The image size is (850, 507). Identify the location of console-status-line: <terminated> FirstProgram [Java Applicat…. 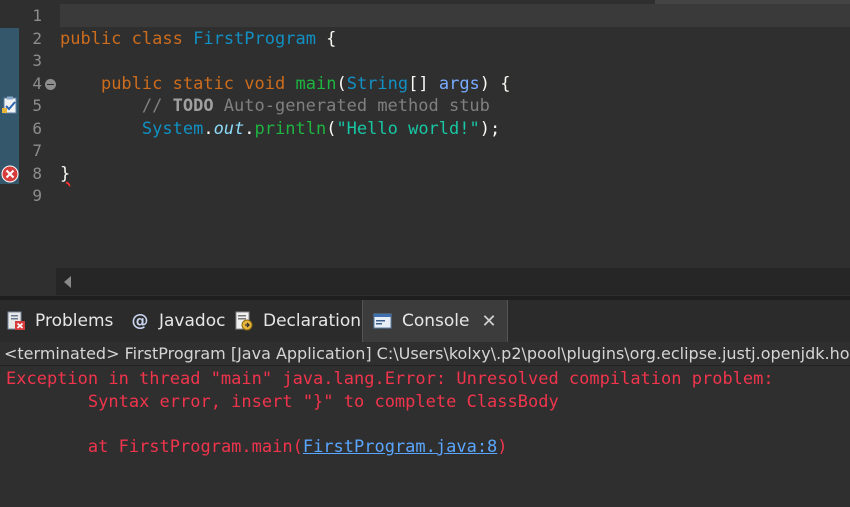
(425, 354).